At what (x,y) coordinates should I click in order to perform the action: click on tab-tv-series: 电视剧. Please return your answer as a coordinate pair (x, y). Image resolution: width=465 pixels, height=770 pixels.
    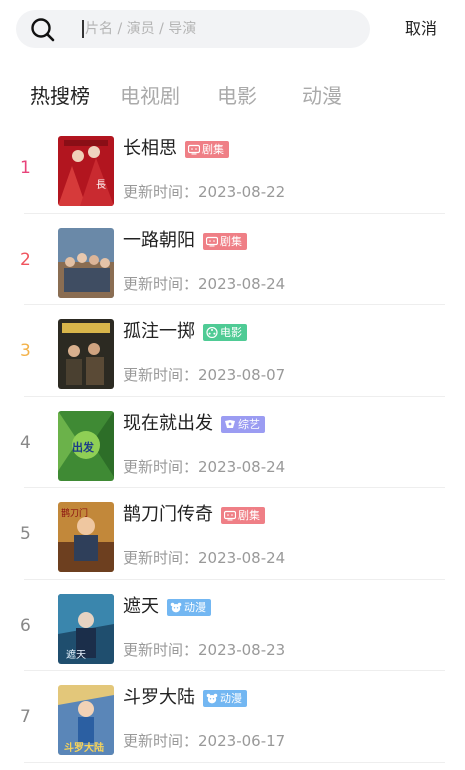
    Looking at the image, I should click on (150, 96).